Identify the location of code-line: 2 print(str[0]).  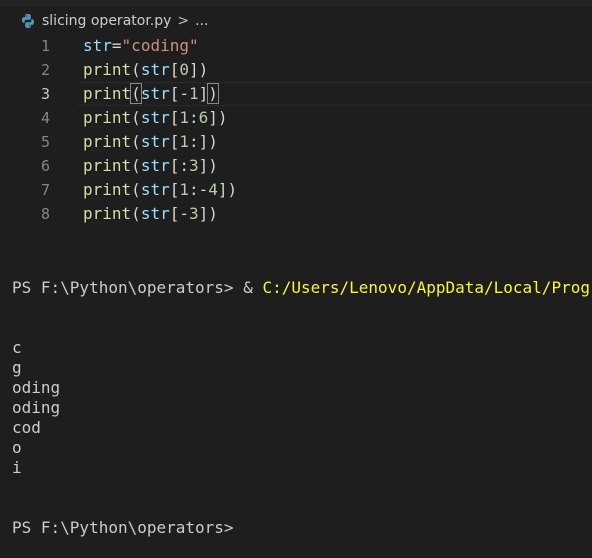
(296, 70).